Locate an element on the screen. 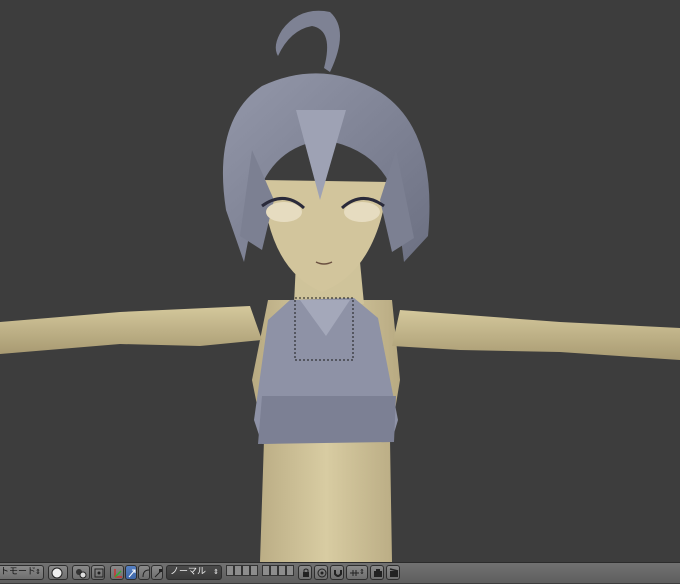 This screenshot has width=680, height=584. render-animation-button is located at coordinates (393, 572).